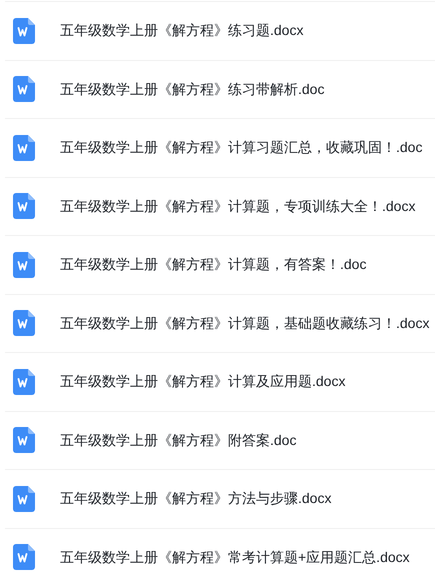 The image size is (435, 580). Describe the element at coordinates (203, 381) in the screenshot. I see `file-name: 五年级数学上册《解方程》计算及应用题.docx` at that location.